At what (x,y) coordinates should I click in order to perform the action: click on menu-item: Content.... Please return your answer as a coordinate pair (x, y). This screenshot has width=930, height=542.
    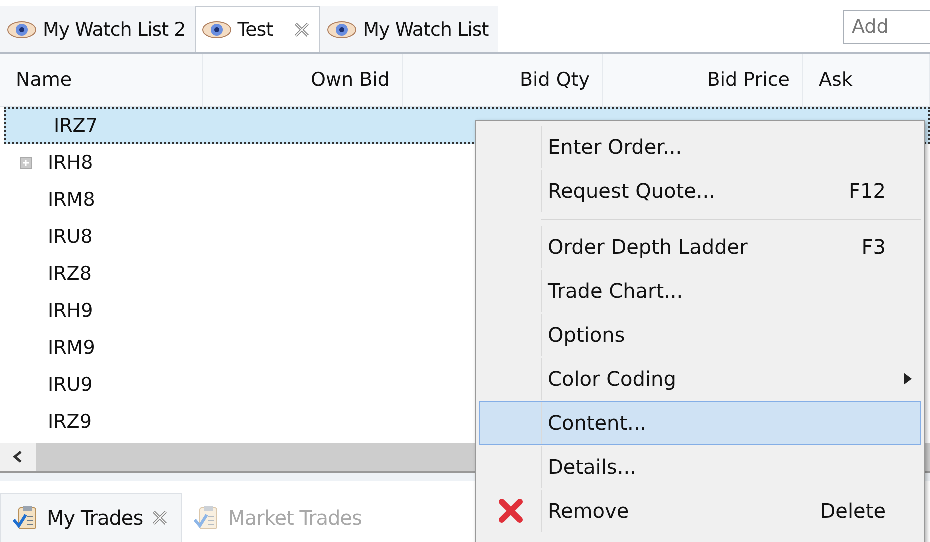
    Looking at the image, I should click on (700, 423).